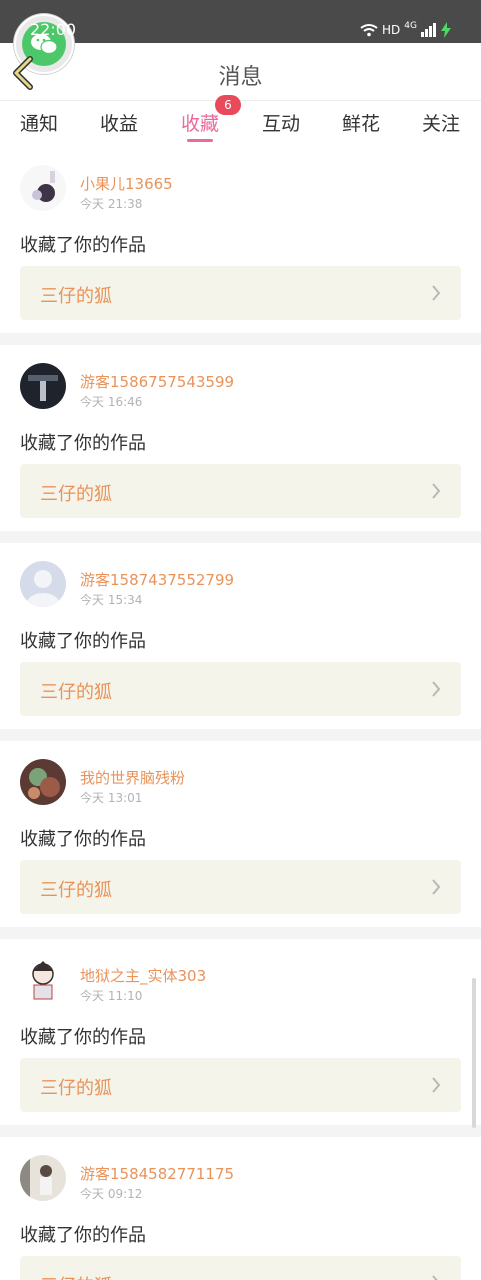 This screenshot has width=481, height=1280. I want to click on dark-photo-avatar-icon, so click(43, 386).